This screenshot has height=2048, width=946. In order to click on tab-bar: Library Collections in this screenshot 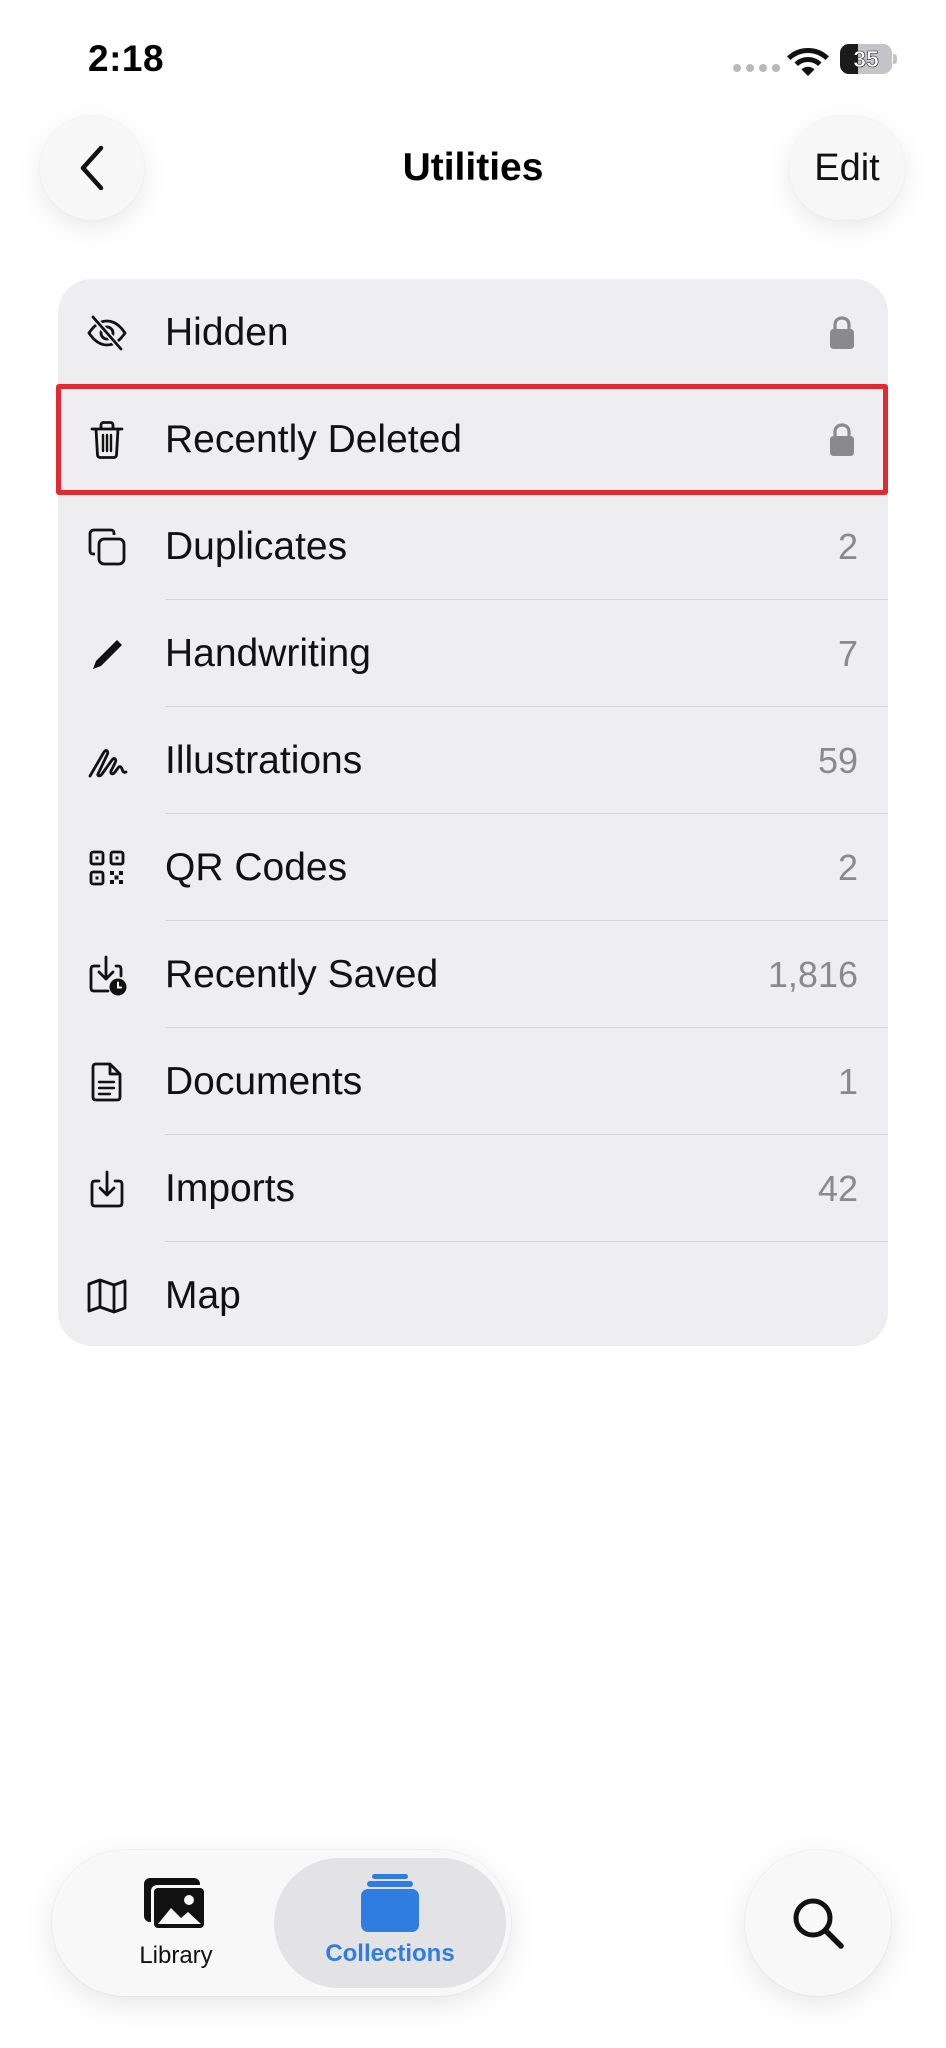, I will do `click(281, 1923)`.